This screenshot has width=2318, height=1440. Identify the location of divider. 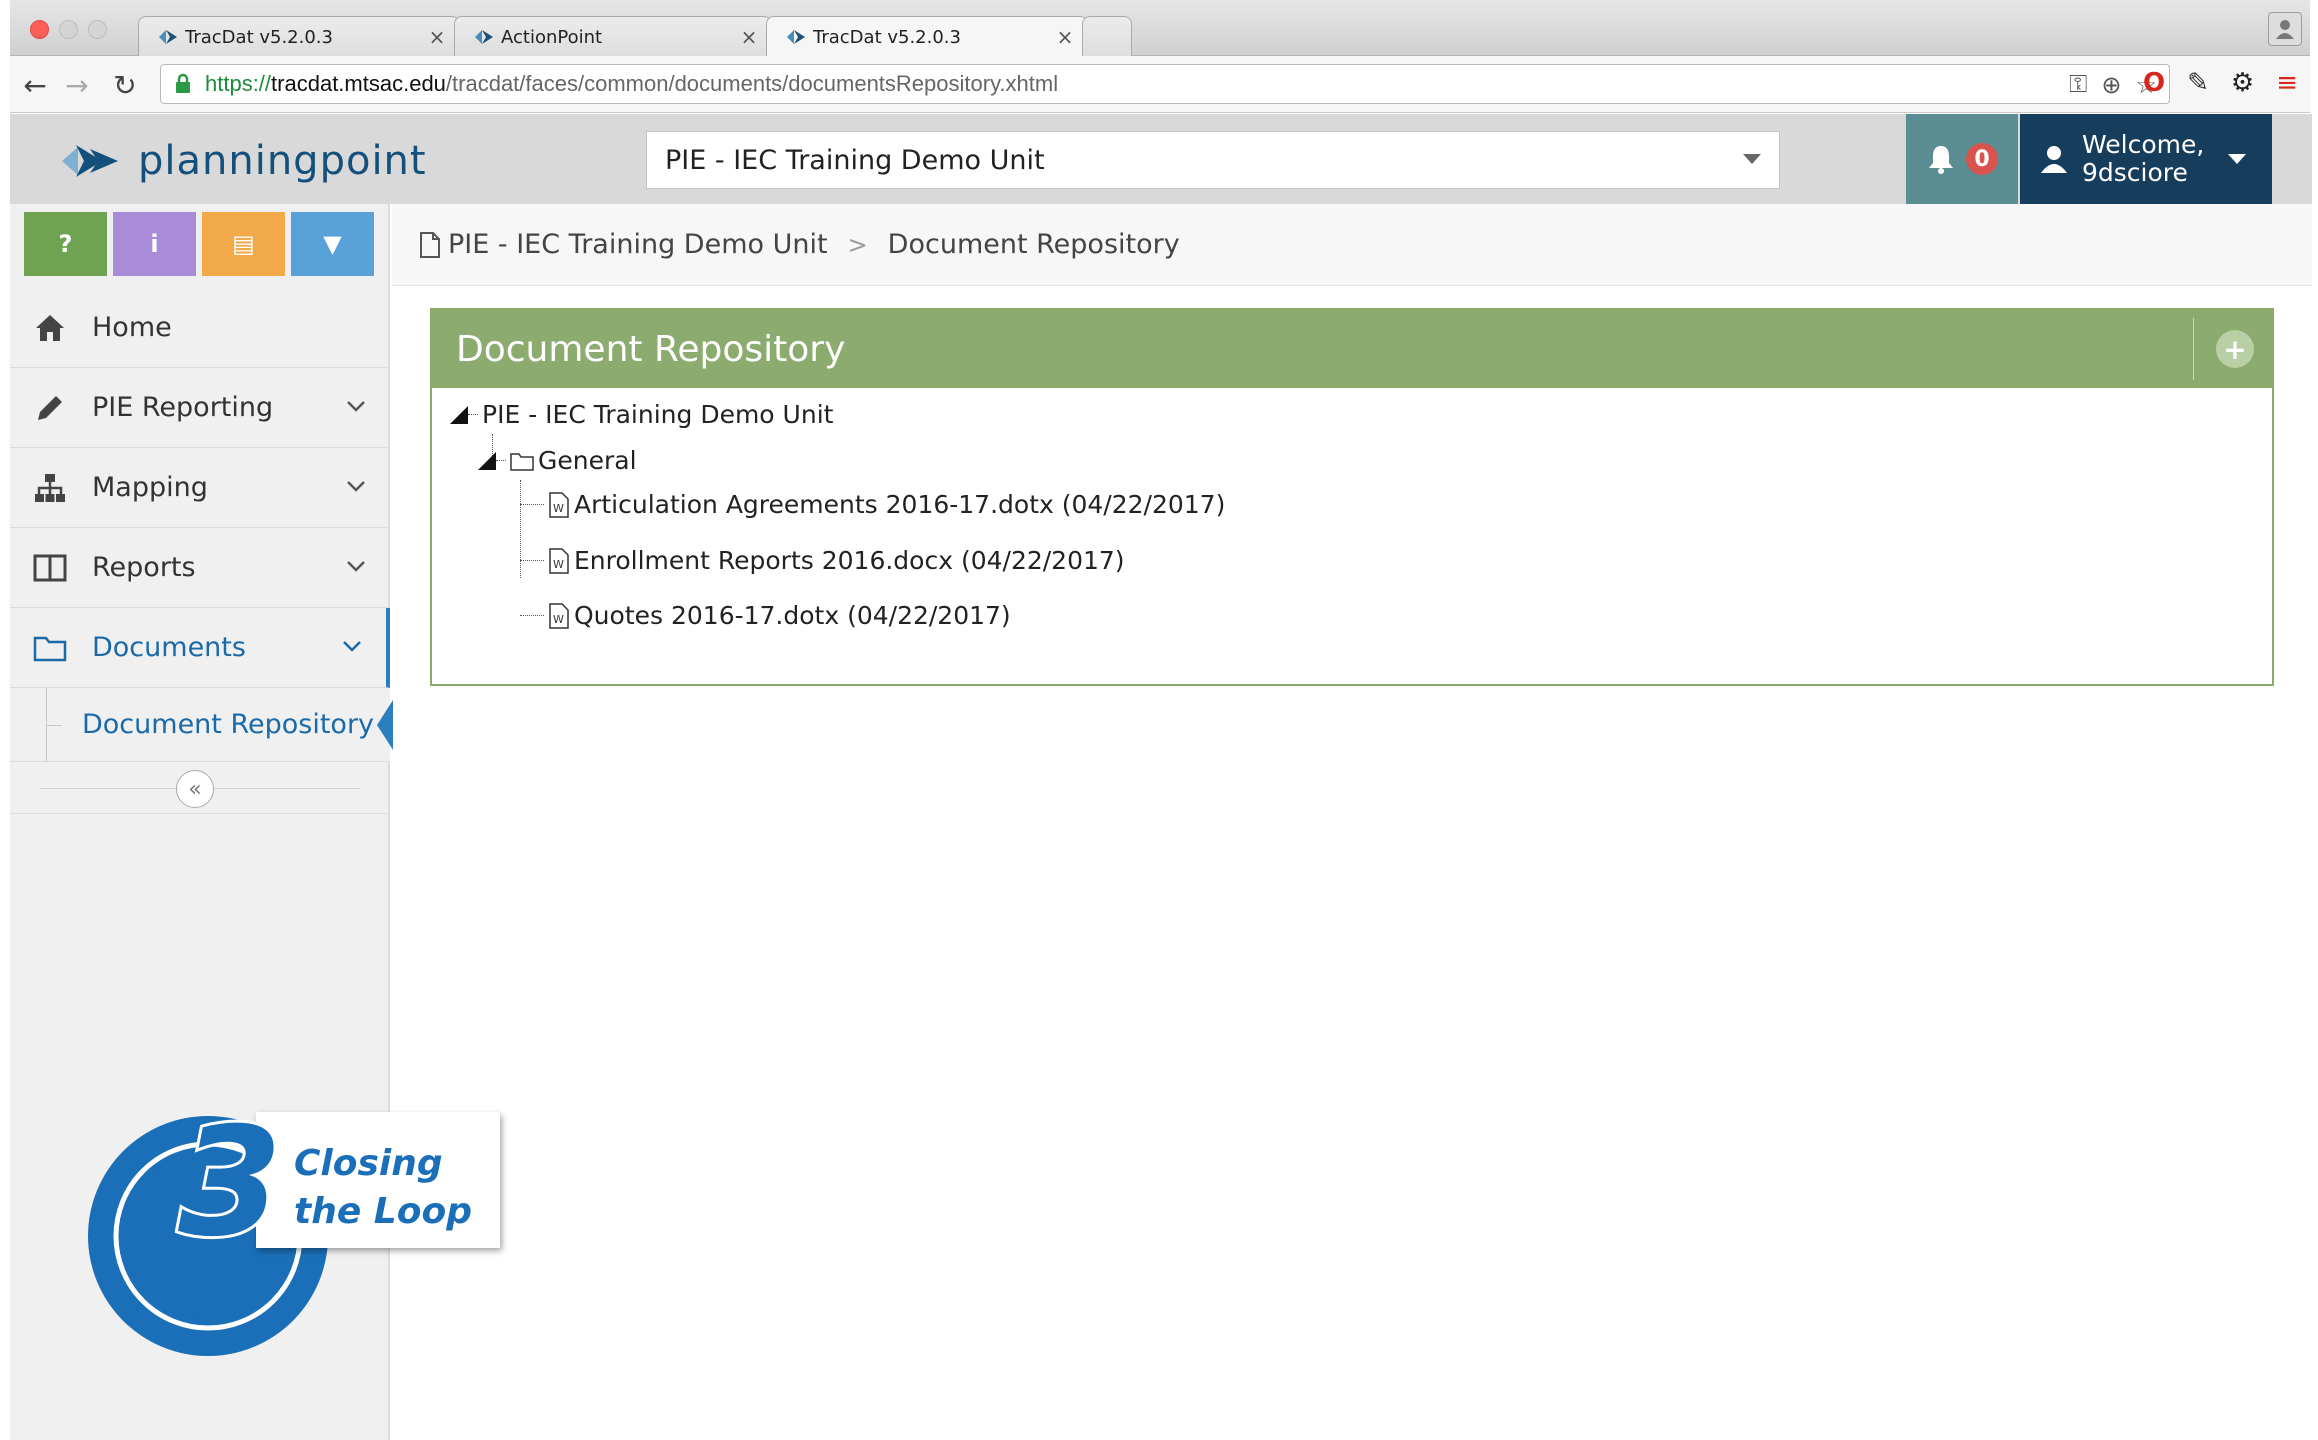
(2193, 349).